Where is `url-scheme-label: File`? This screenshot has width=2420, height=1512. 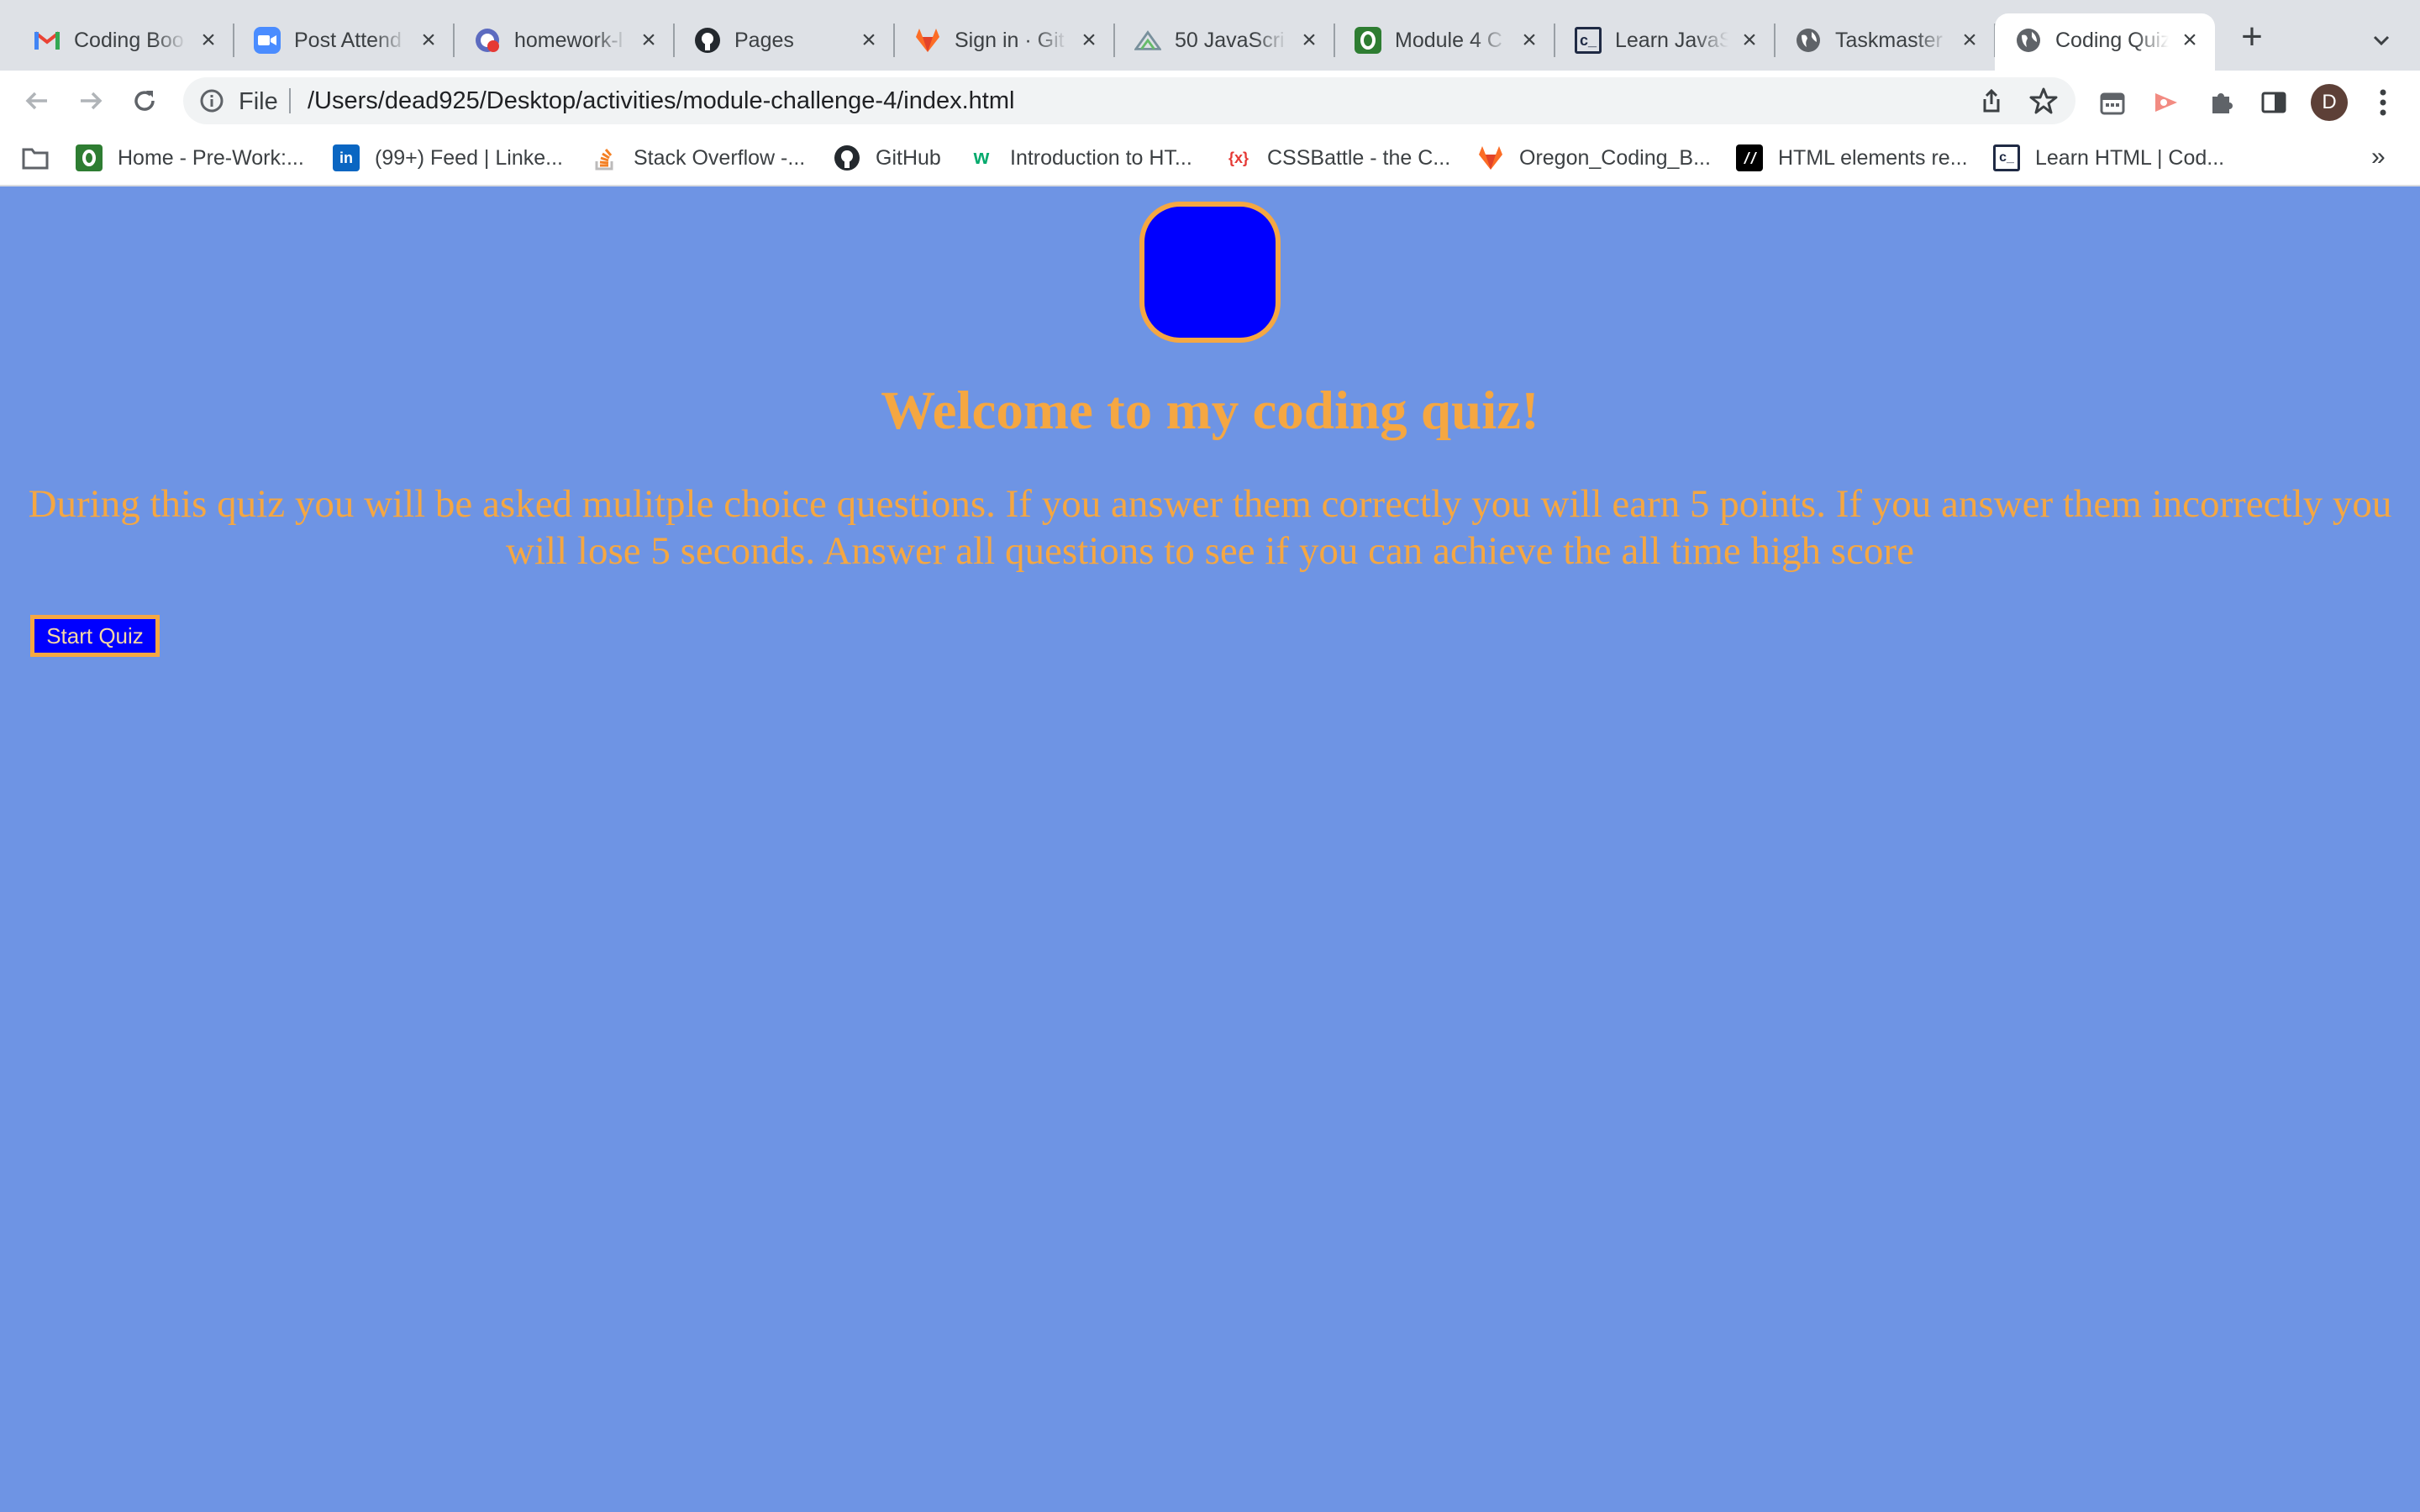
url-scheme-label: File is located at coordinates (258, 101).